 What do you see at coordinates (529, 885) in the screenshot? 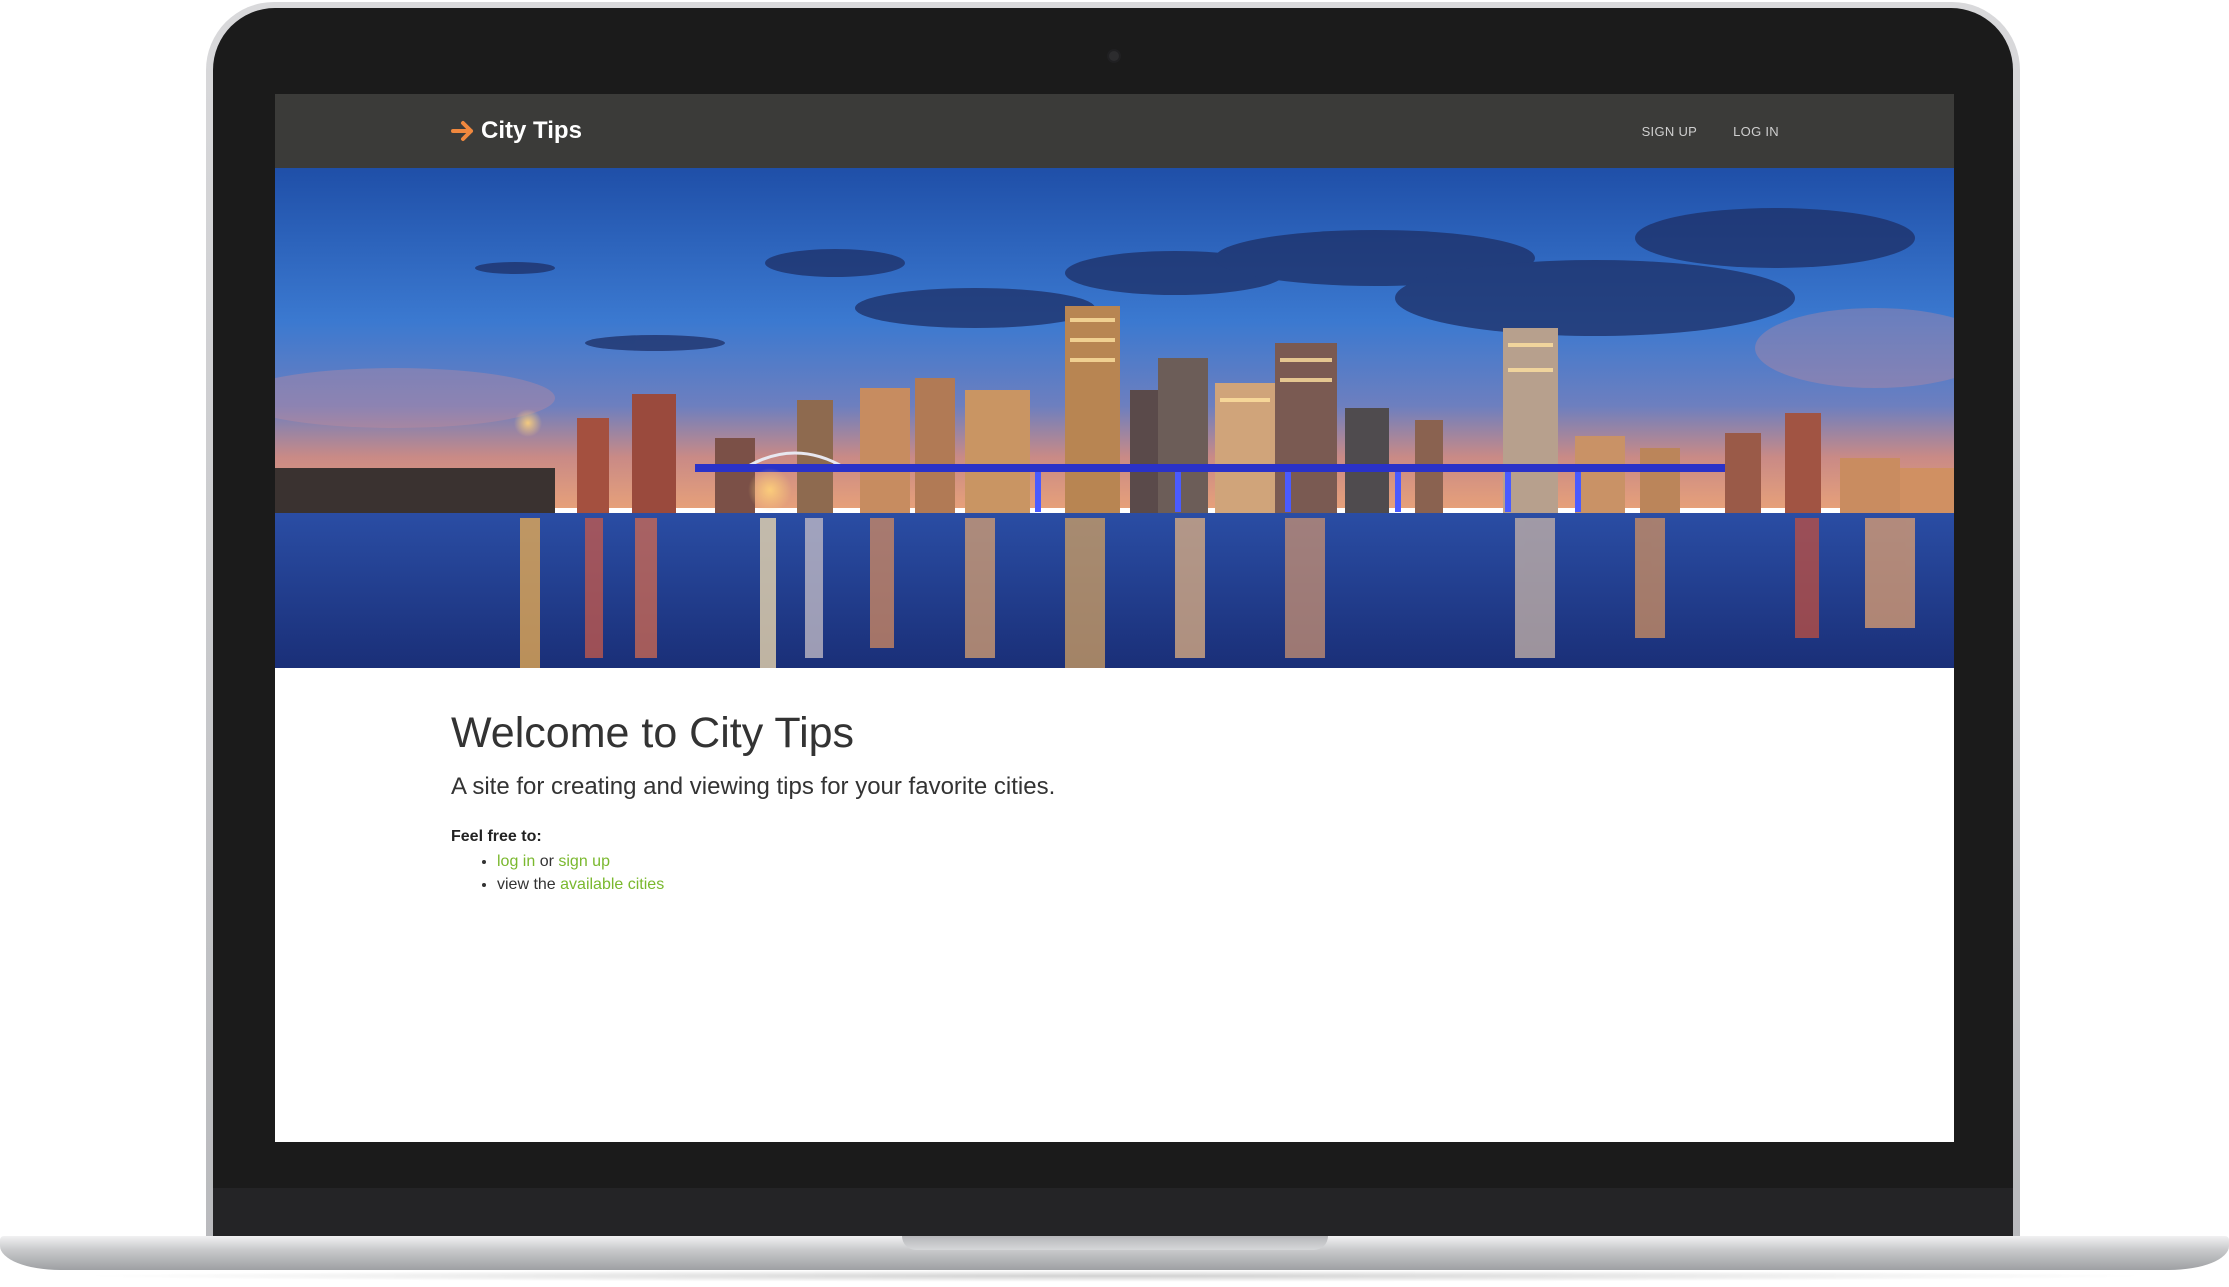
I see `view-the-text: view the` at bounding box center [529, 885].